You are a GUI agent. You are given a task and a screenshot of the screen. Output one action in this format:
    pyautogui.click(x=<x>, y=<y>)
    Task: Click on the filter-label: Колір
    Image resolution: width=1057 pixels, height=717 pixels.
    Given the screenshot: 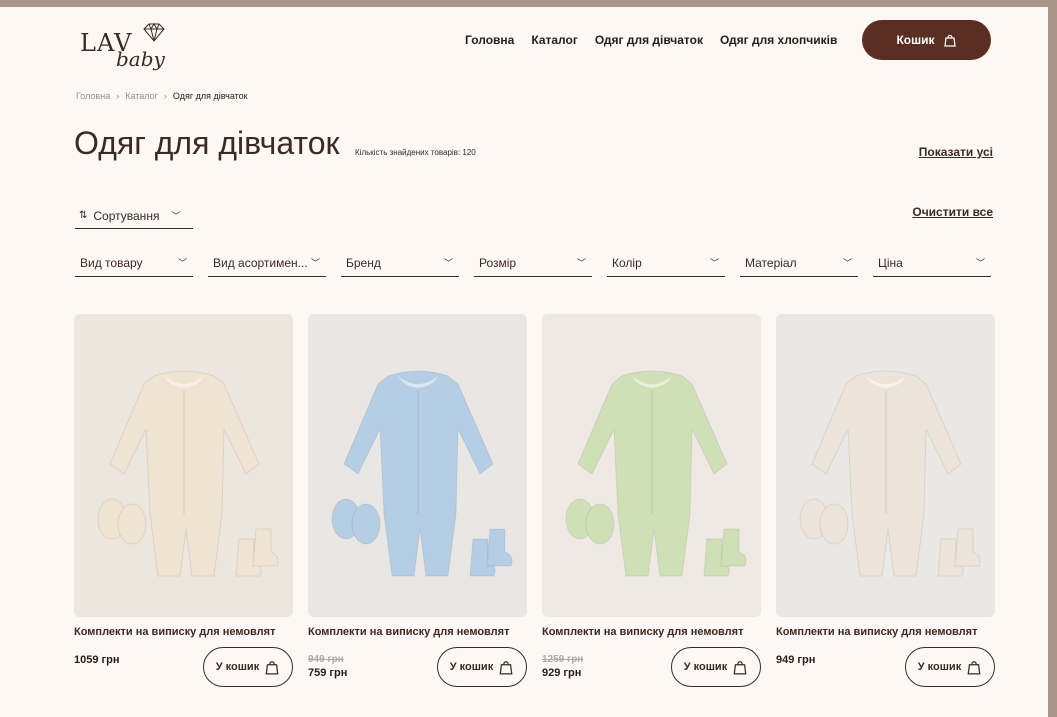 What is the action you would take?
    pyautogui.click(x=627, y=262)
    